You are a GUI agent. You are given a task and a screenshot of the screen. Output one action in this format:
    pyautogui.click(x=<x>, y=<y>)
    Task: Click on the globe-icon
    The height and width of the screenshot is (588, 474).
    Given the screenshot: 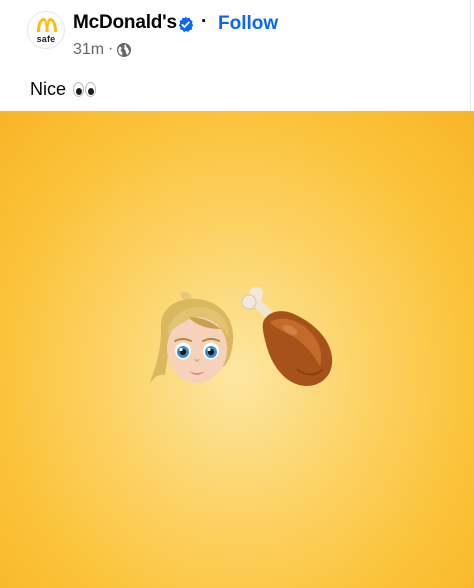 What is the action you would take?
    pyautogui.click(x=124, y=50)
    